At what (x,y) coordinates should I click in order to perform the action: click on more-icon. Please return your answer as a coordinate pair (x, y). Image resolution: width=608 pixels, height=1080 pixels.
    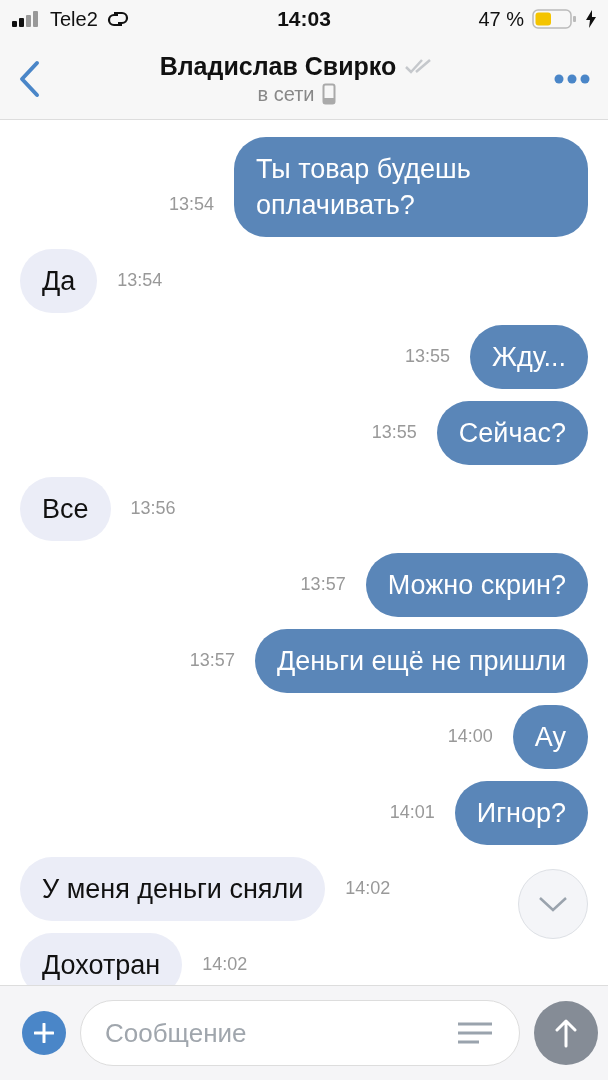
    Looking at the image, I should click on (572, 78).